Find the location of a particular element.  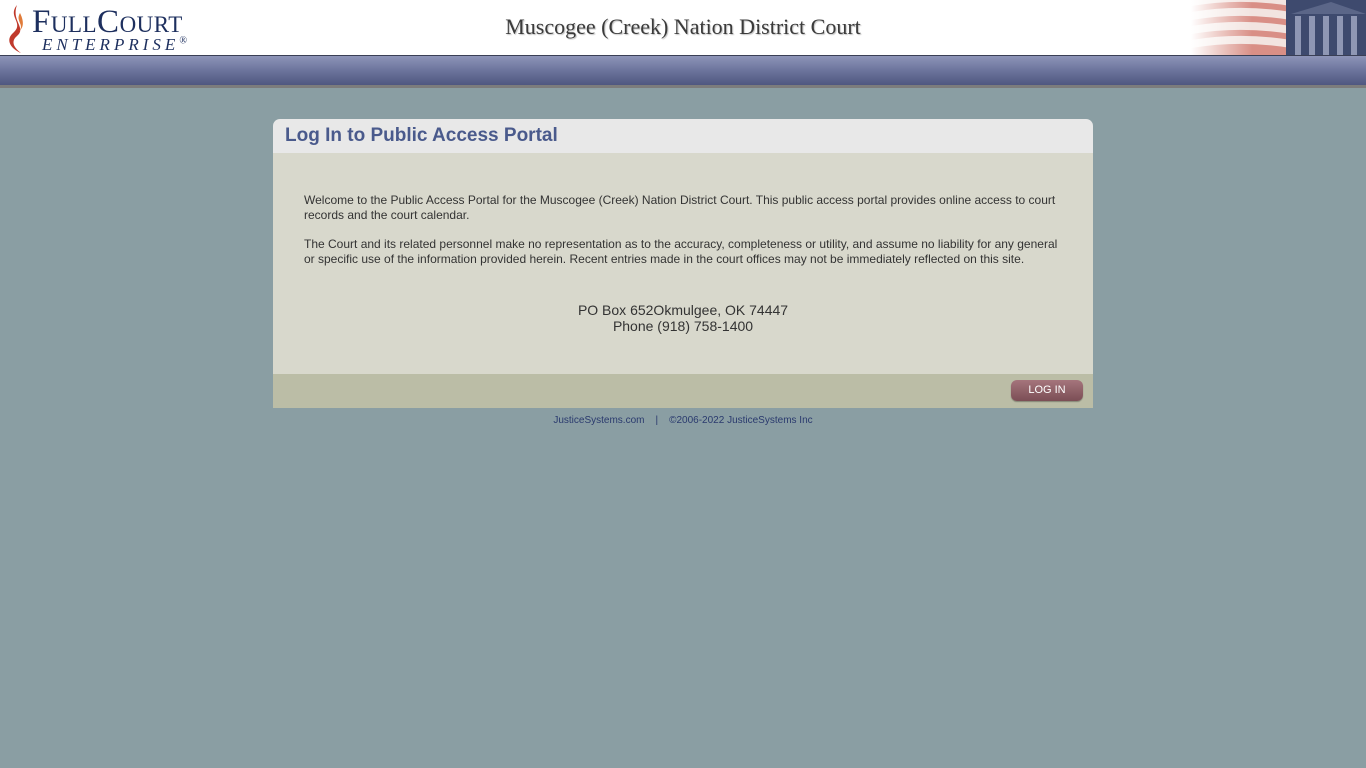

page-title: Log In to Public Access Portal is located at coordinates (421, 135).